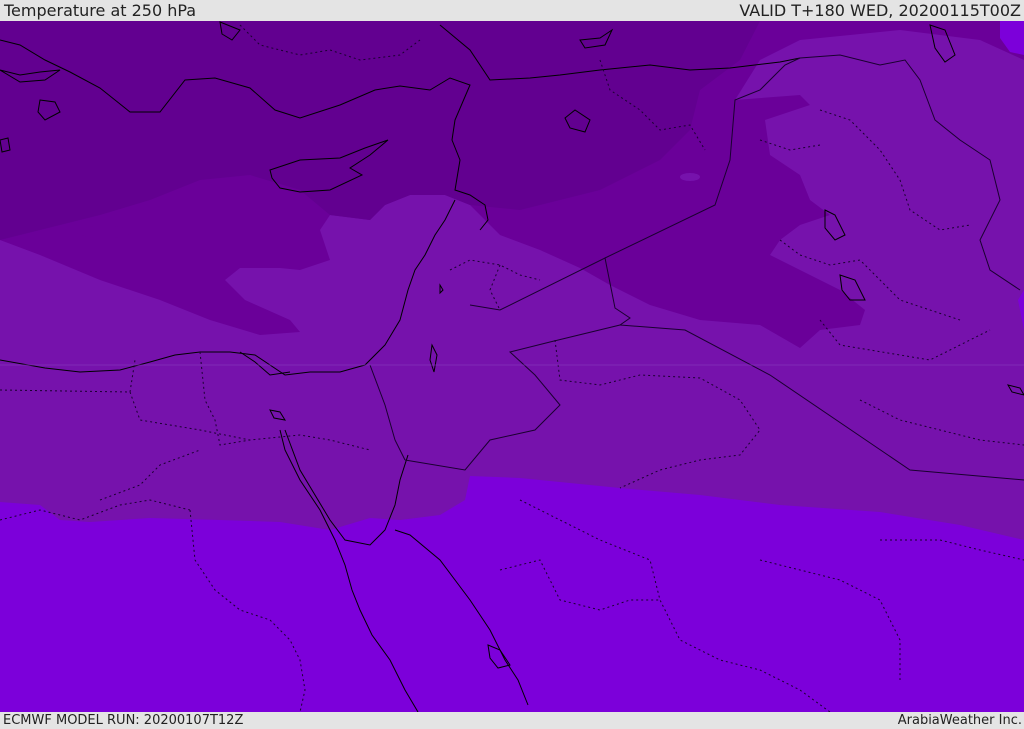  Describe the element at coordinates (959, 720) in the screenshot. I see `credit: ArabiaWeather Inc.` at that location.